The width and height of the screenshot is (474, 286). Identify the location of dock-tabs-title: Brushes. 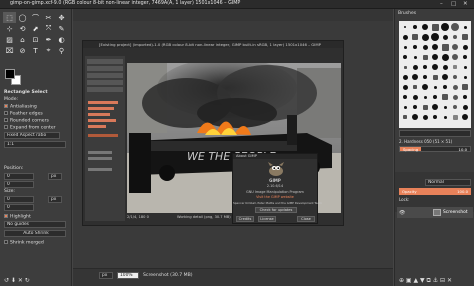
(407, 13).